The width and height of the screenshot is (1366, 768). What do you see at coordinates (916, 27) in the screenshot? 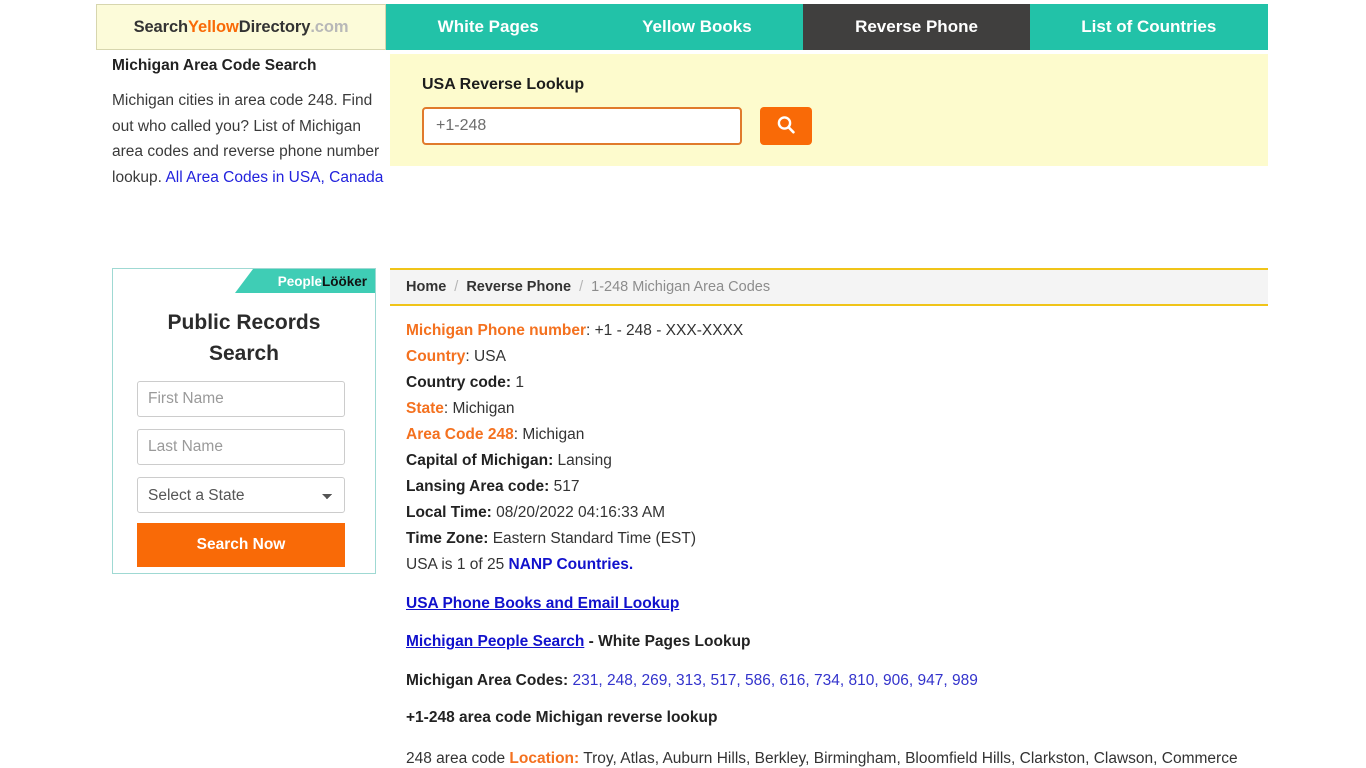
I see `nav-item-reverse-phone: Reverse Phone` at bounding box center [916, 27].